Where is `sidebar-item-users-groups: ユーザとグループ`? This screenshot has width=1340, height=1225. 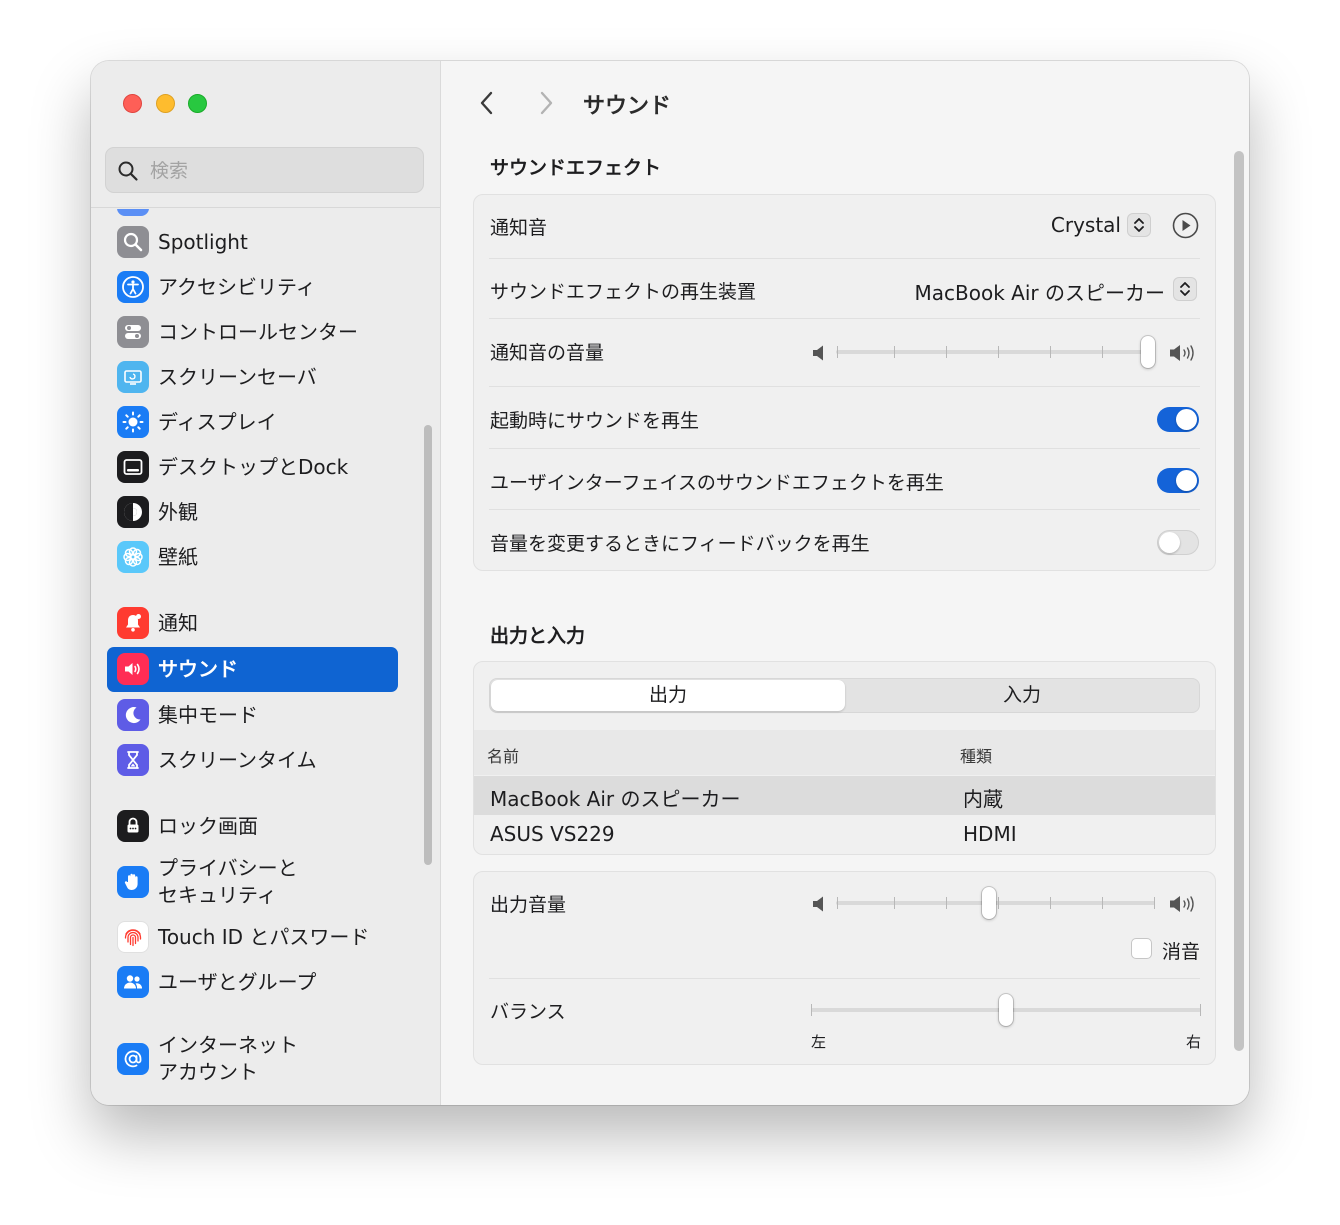 sidebar-item-users-groups: ユーザとグループ is located at coordinates (252, 982).